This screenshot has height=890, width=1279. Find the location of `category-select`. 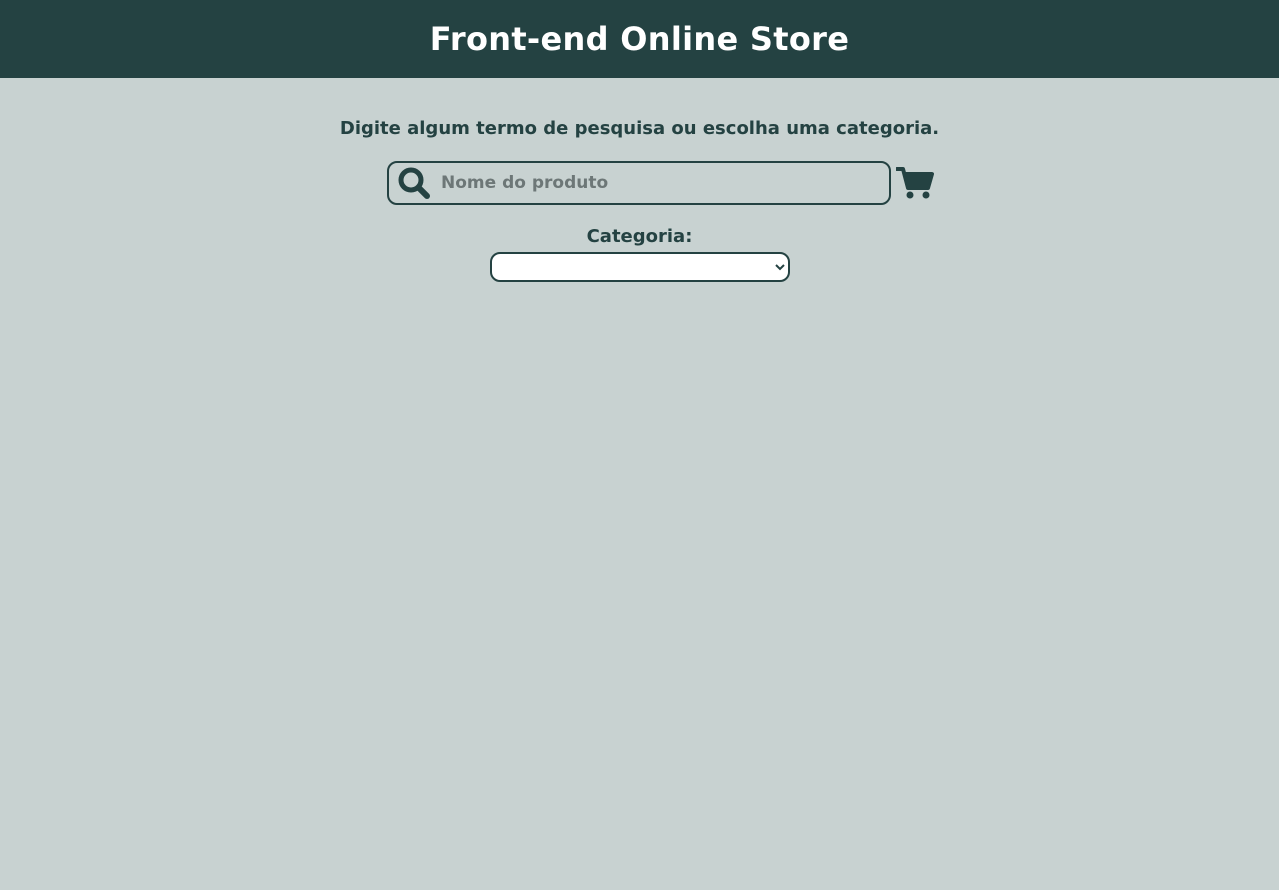

category-select is located at coordinates (639, 267).